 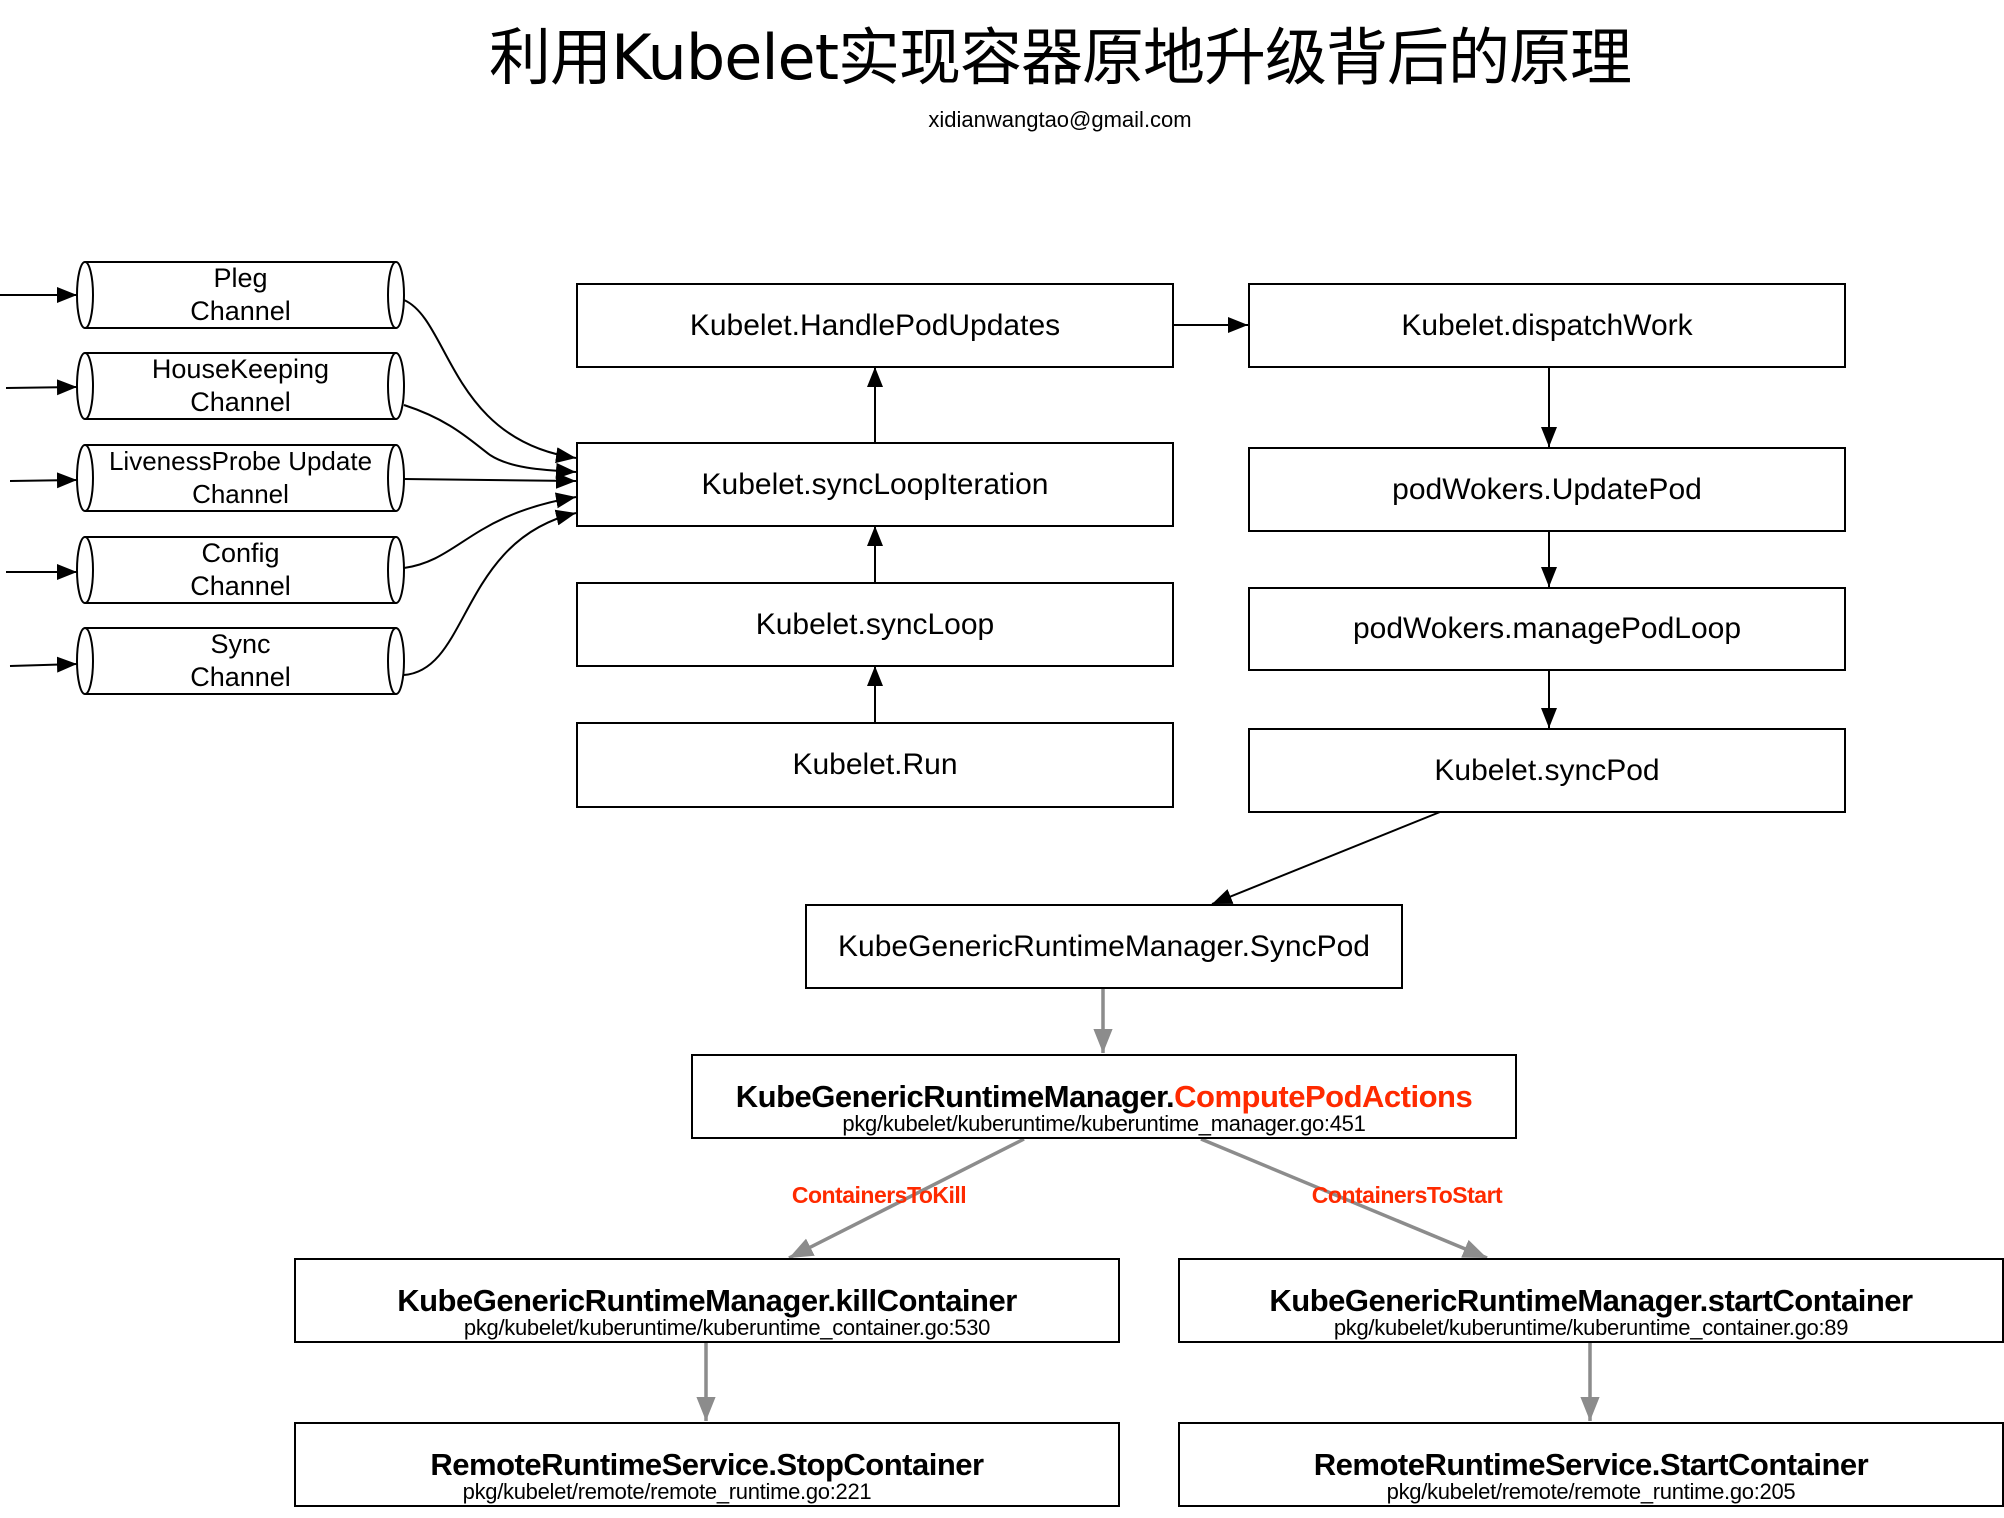 I want to click on node-label: podWokers.managePodLoop, so click(x=1547, y=628).